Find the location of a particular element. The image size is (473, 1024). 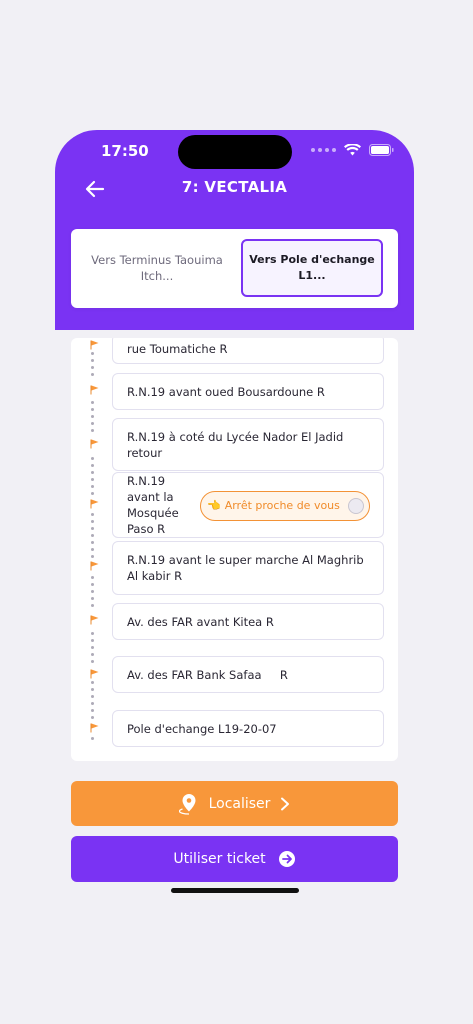

arrow-circle-right-icon is located at coordinates (286, 859).